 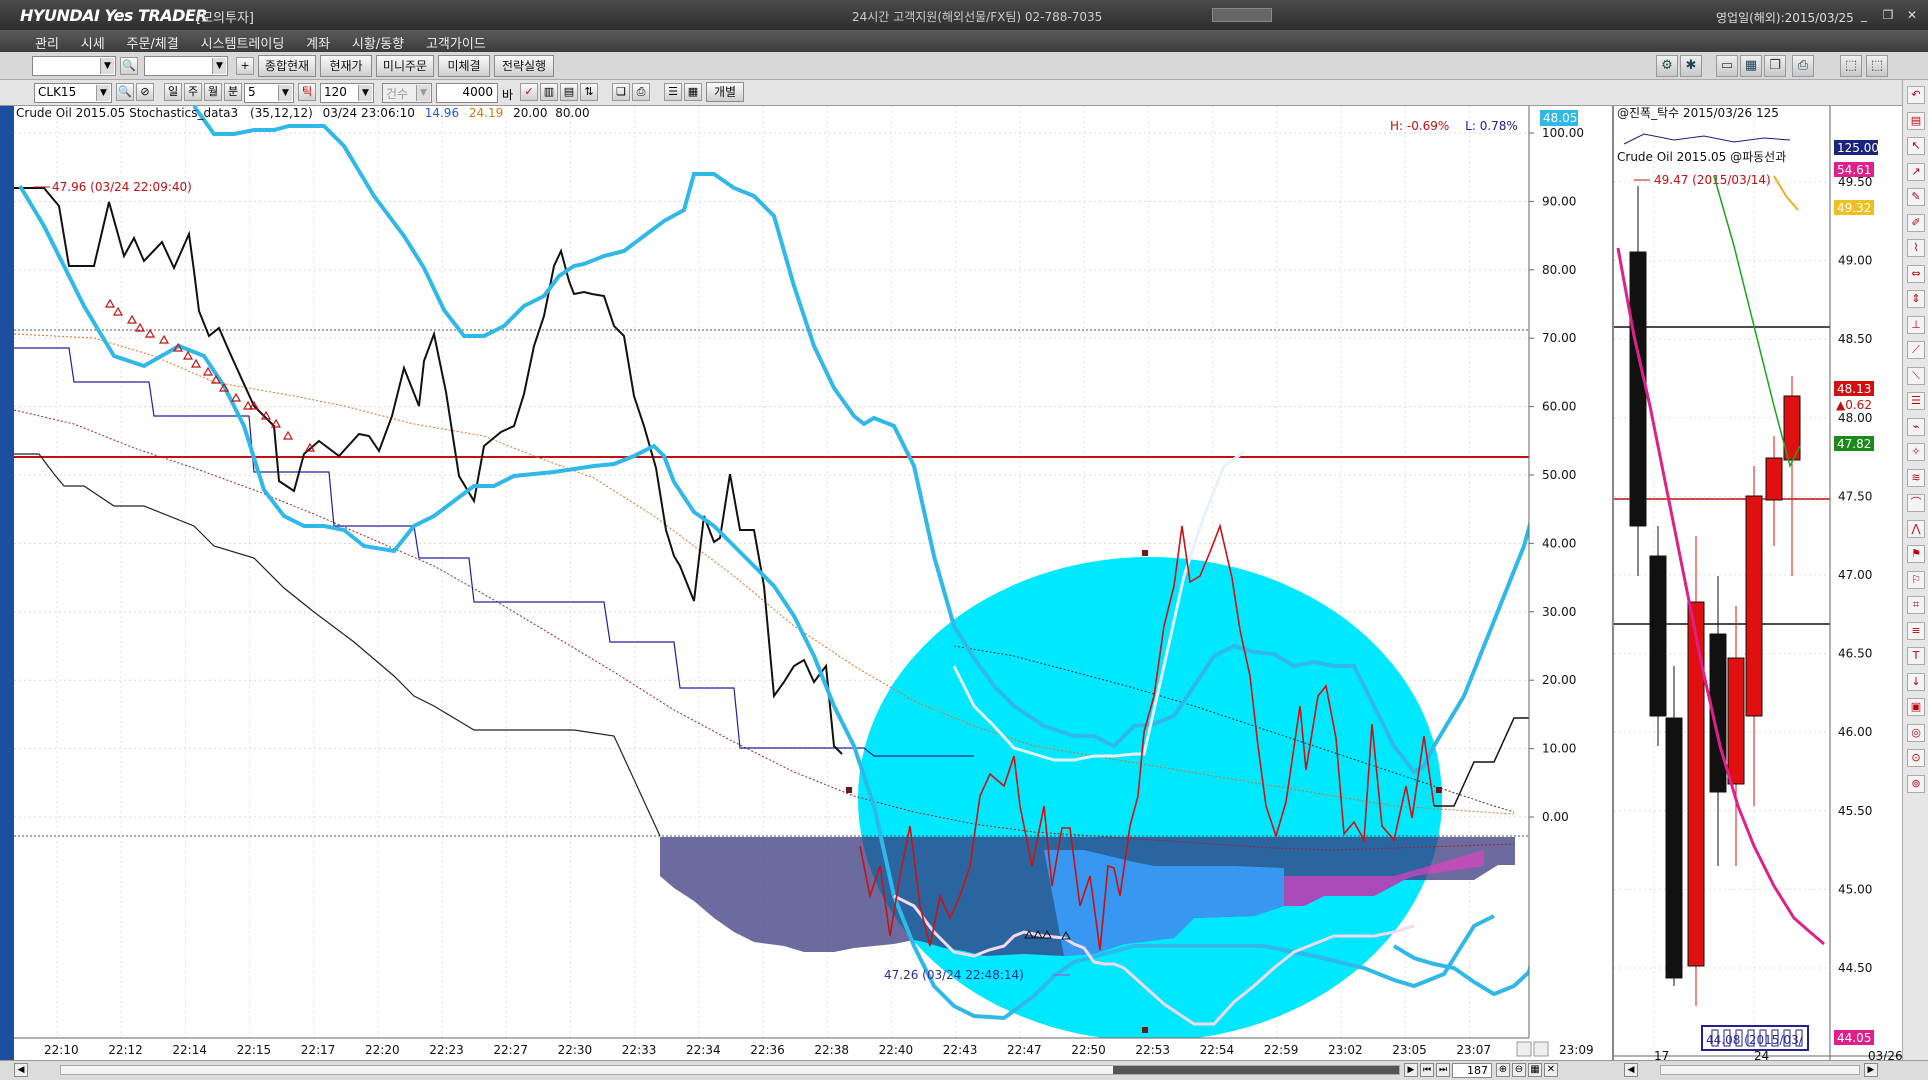 What do you see at coordinates (236, 397) in the screenshot?
I see `triangle-marker` at bounding box center [236, 397].